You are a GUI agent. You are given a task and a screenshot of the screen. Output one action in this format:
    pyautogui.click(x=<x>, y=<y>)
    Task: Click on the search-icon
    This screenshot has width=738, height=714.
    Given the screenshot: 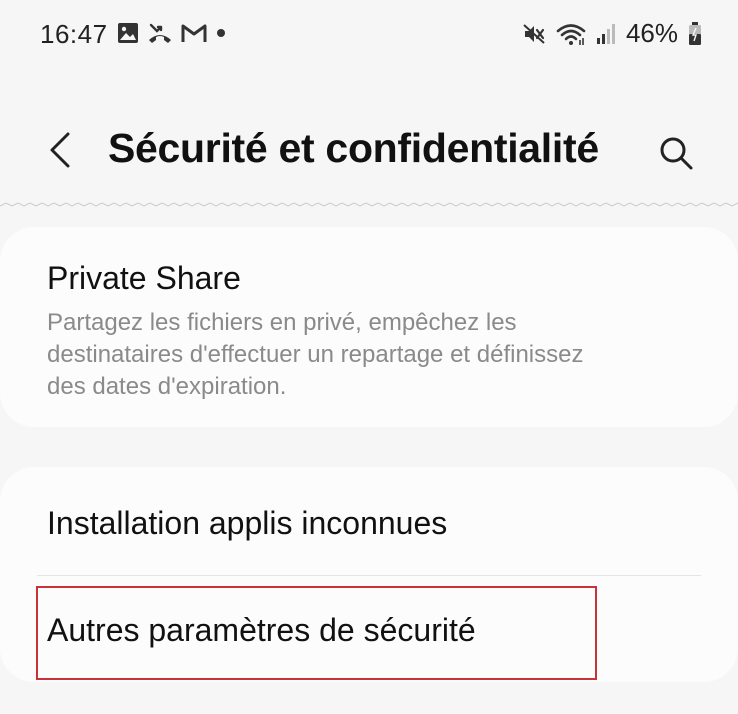 What is the action you would take?
    pyautogui.click(x=676, y=153)
    